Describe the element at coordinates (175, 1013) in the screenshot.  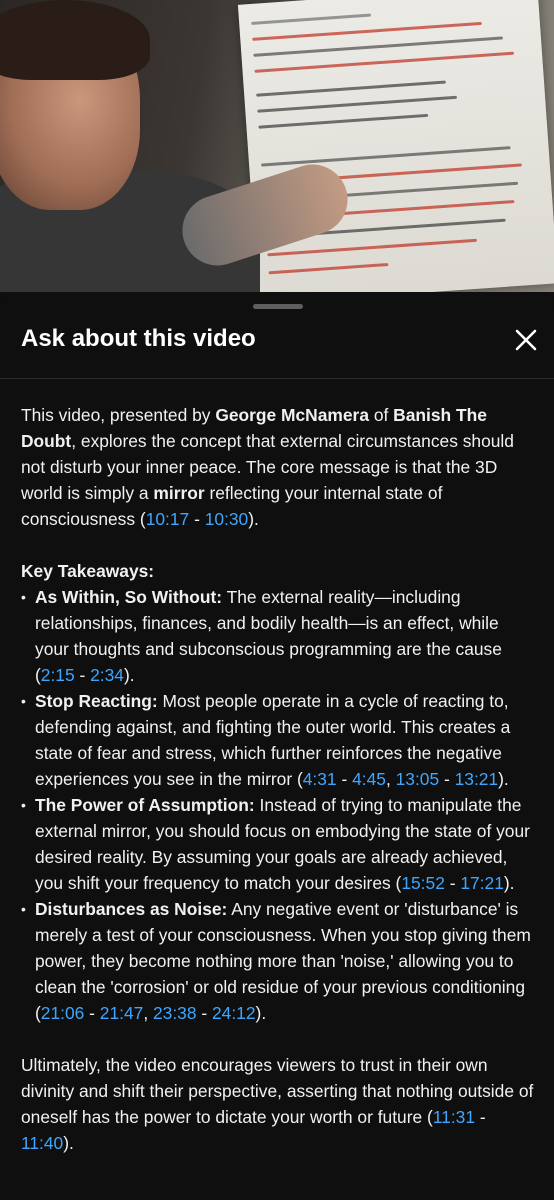
I see `timestamp-link: 23:38` at that location.